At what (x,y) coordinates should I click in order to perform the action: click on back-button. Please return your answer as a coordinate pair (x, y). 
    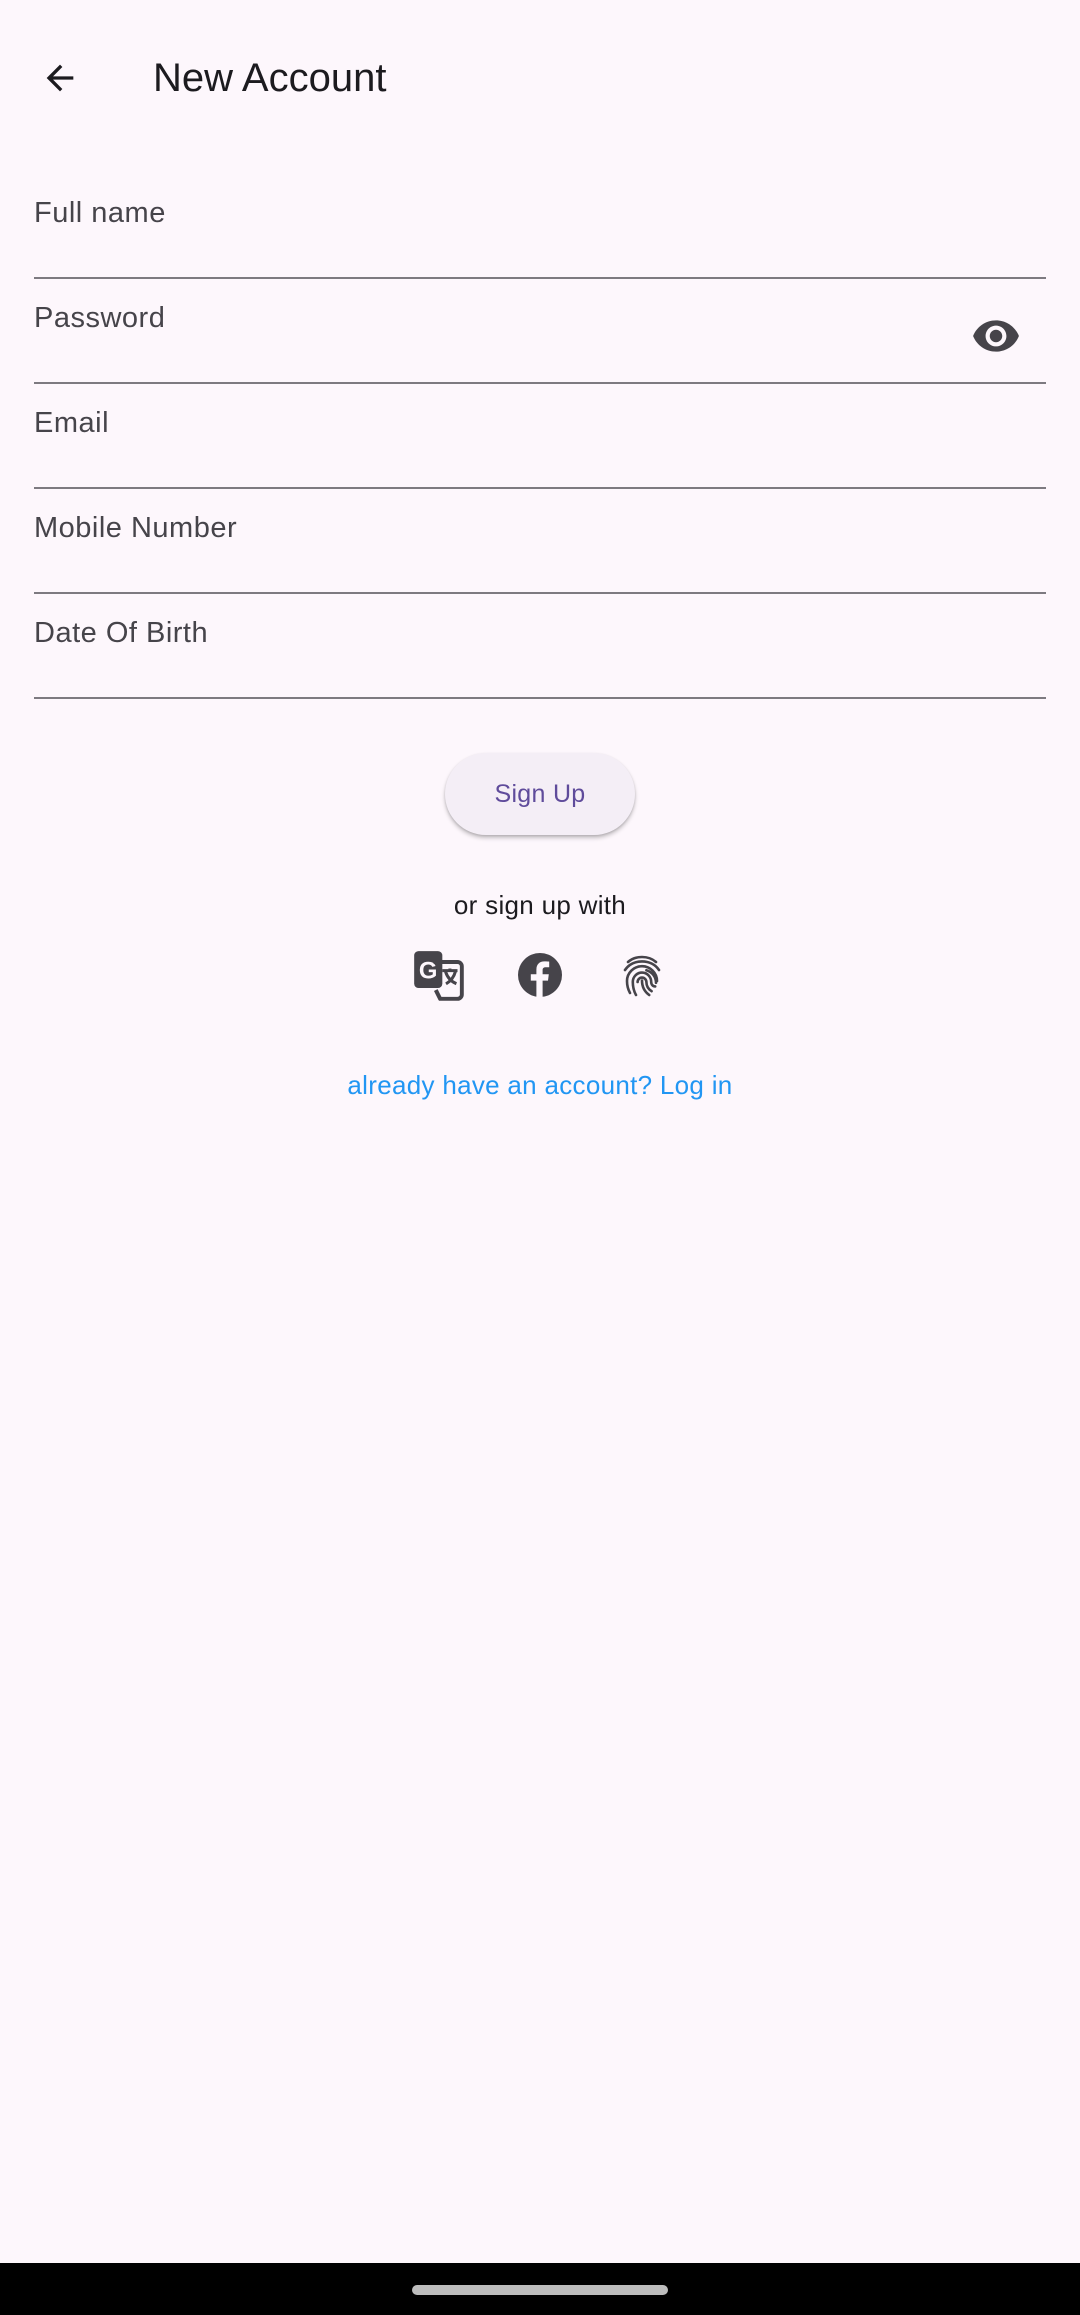
    Looking at the image, I should click on (60, 78).